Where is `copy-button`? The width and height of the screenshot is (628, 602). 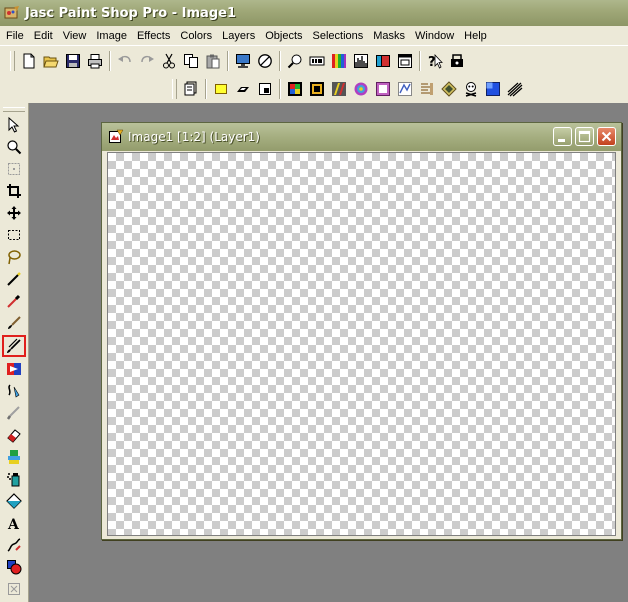 copy-button is located at coordinates (191, 61).